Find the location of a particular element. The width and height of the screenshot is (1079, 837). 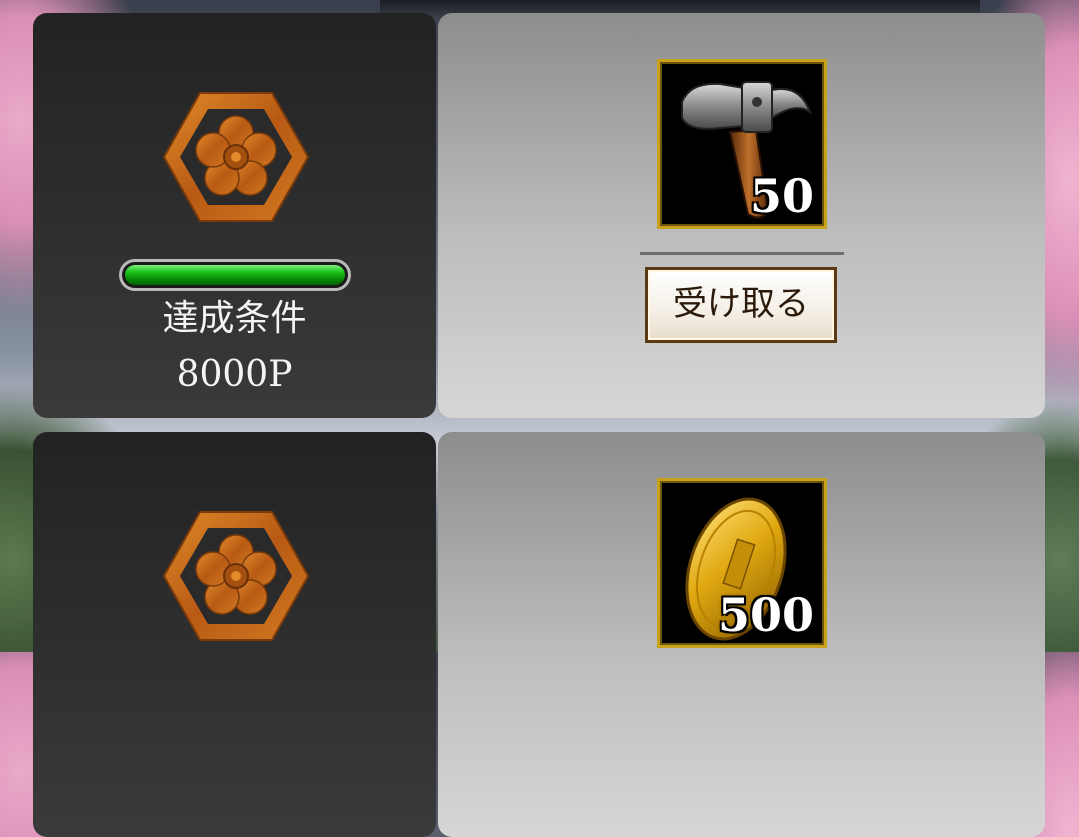

progress-bar-fill is located at coordinates (235, 275).